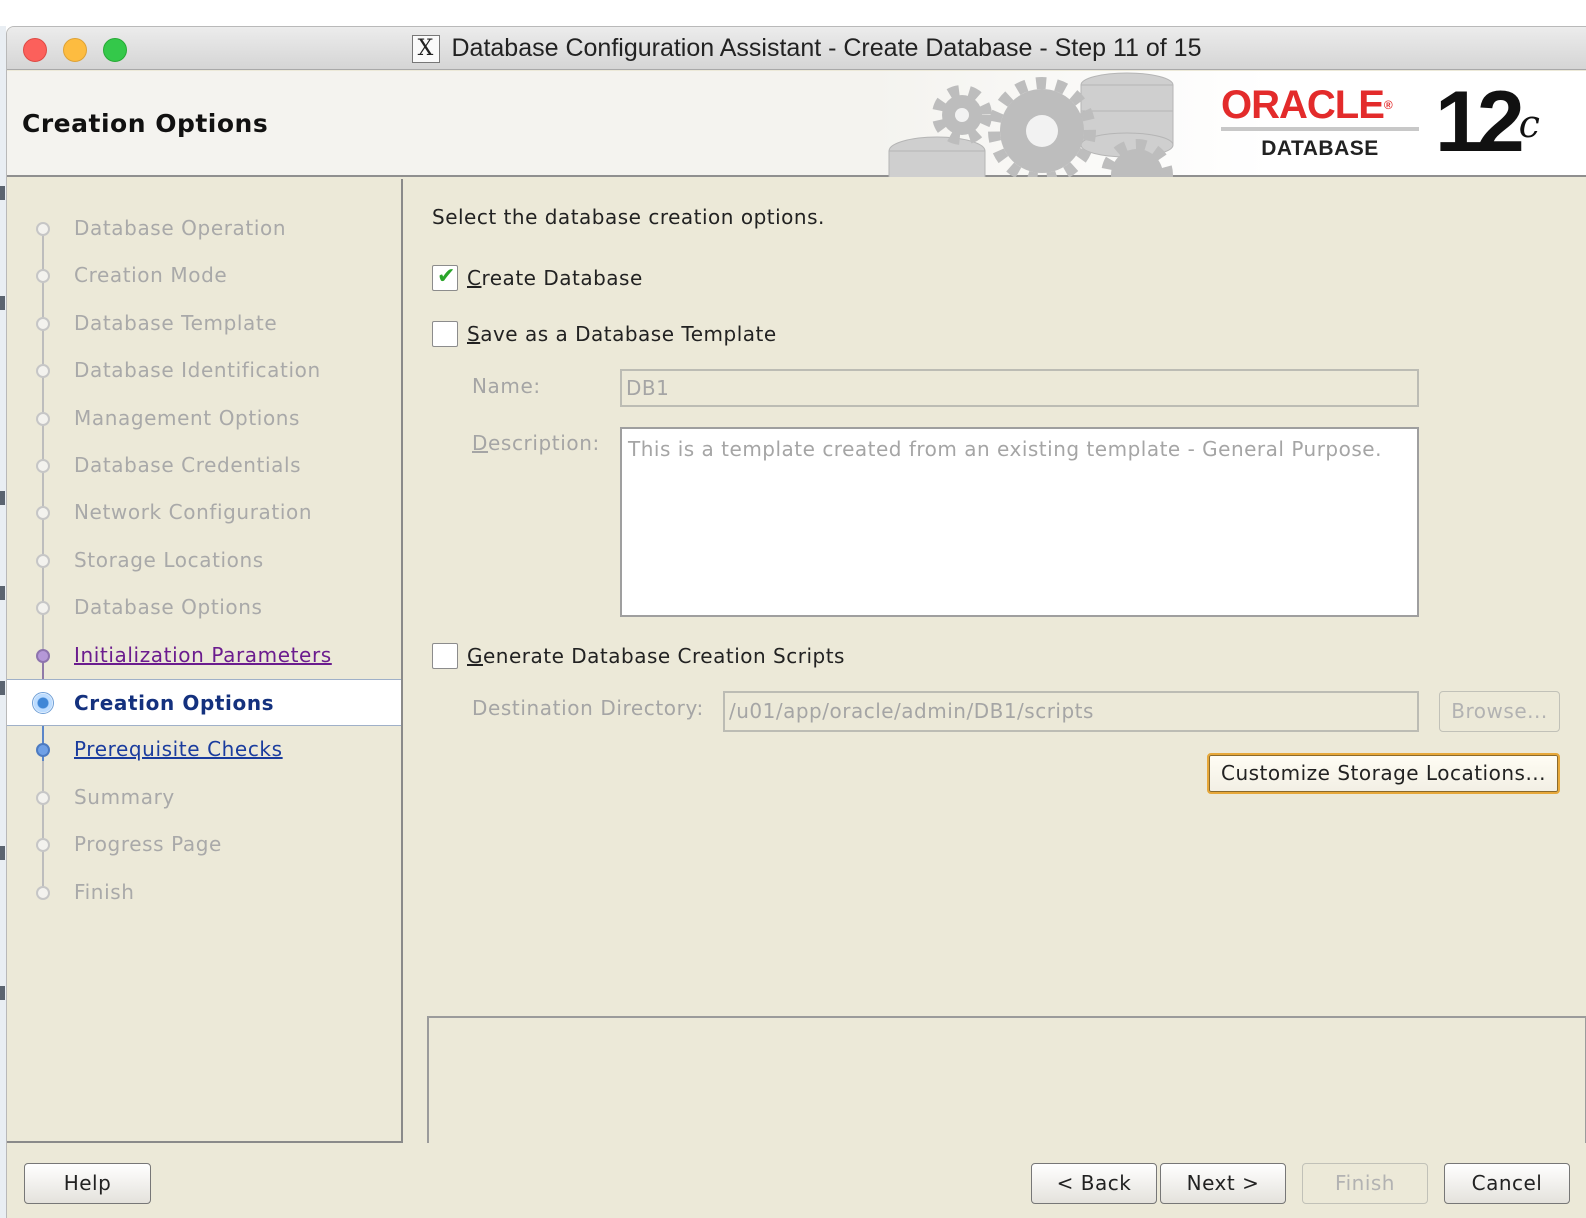 The image size is (1586, 1218). What do you see at coordinates (180, 228) in the screenshot?
I see `nav-step-label: Database Operation` at bounding box center [180, 228].